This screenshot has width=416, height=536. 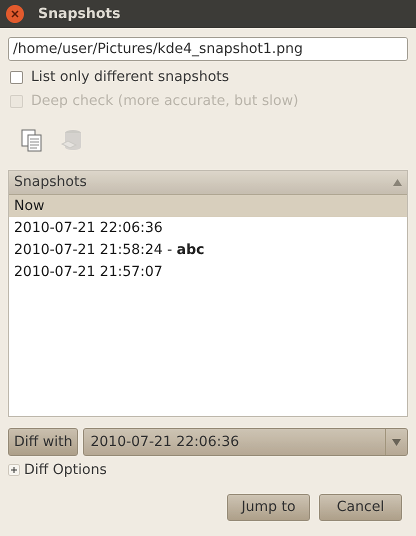 What do you see at coordinates (50, 182) in the screenshot?
I see `header-label: Snapshots` at bounding box center [50, 182].